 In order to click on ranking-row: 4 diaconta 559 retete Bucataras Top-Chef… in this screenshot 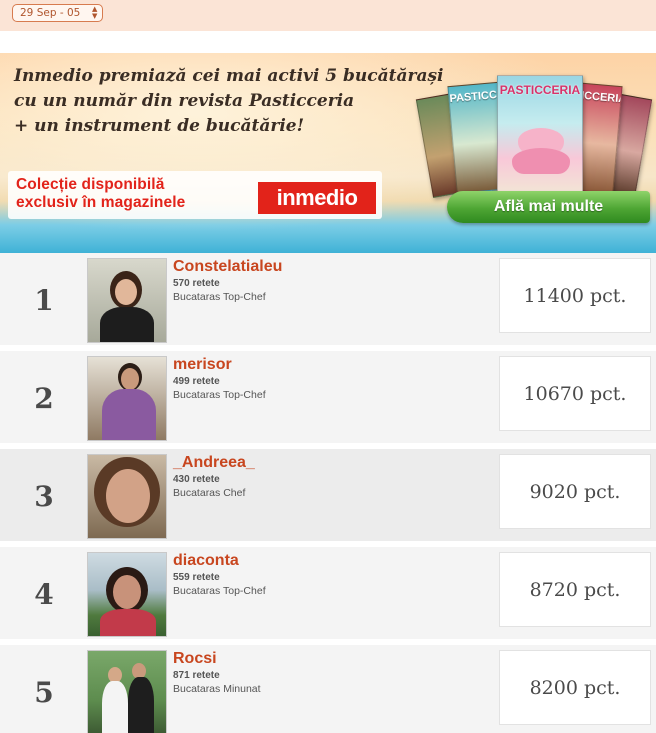, I will do `click(328, 593)`.